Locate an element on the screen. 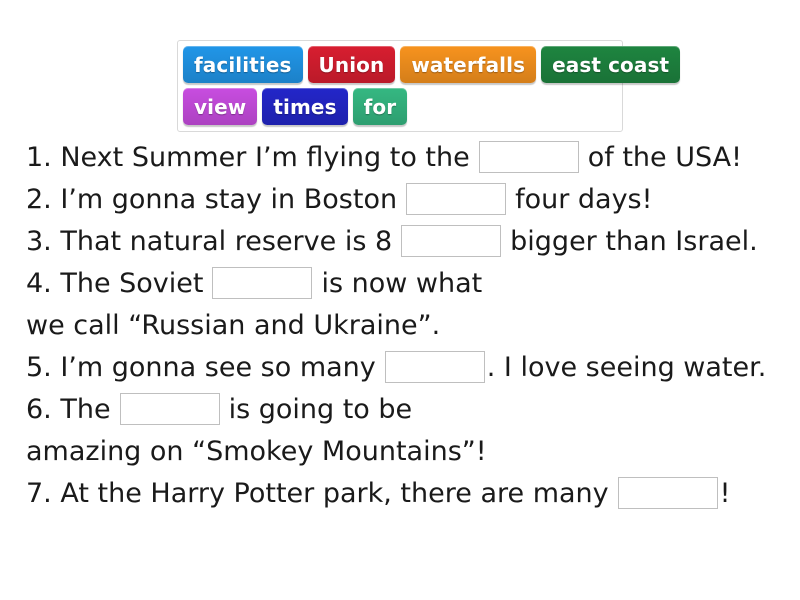 The height and width of the screenshot is (600, 800). sentence-number: 1. is located at coordinates (39, 157).